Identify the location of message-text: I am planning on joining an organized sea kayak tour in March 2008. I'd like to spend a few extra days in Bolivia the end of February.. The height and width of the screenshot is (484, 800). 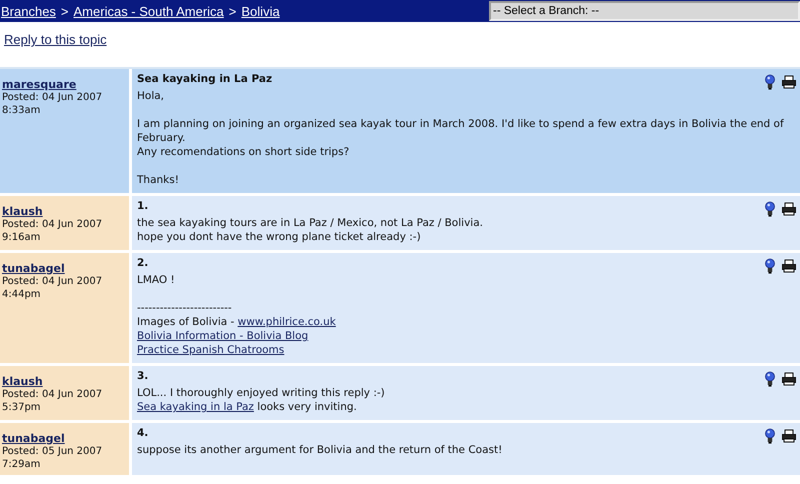
(460, 131).